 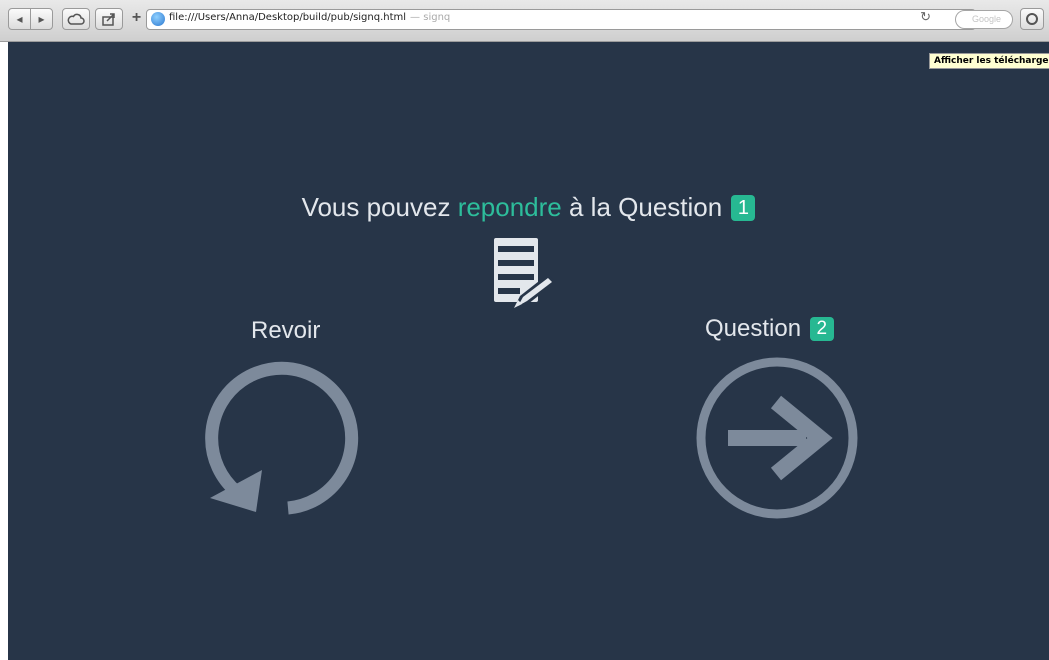 I want to click on headline: Vous pouvez repondre à la Question 1, so click(x=528, y=207).